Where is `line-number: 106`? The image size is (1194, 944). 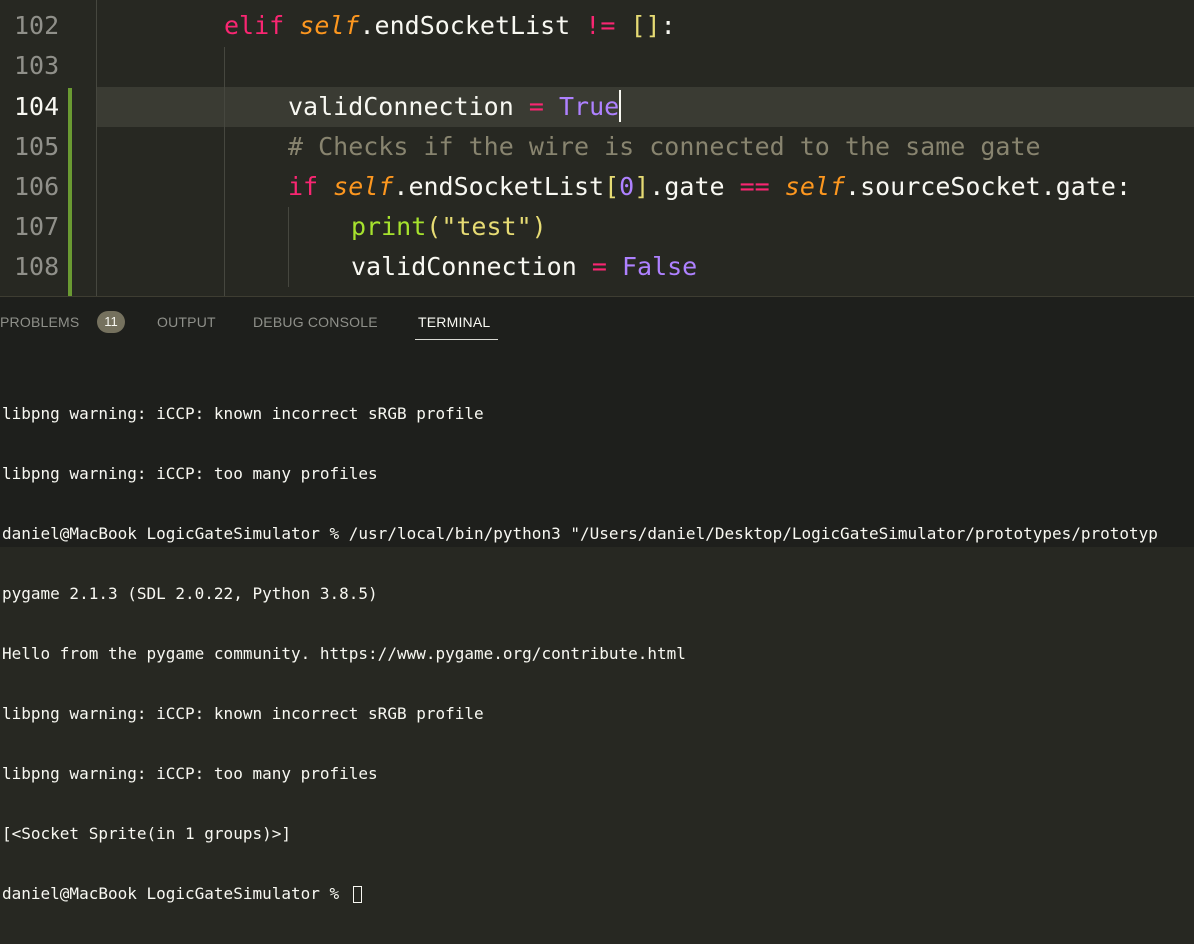 line-number: 106 is located at coordinates (37, 186).